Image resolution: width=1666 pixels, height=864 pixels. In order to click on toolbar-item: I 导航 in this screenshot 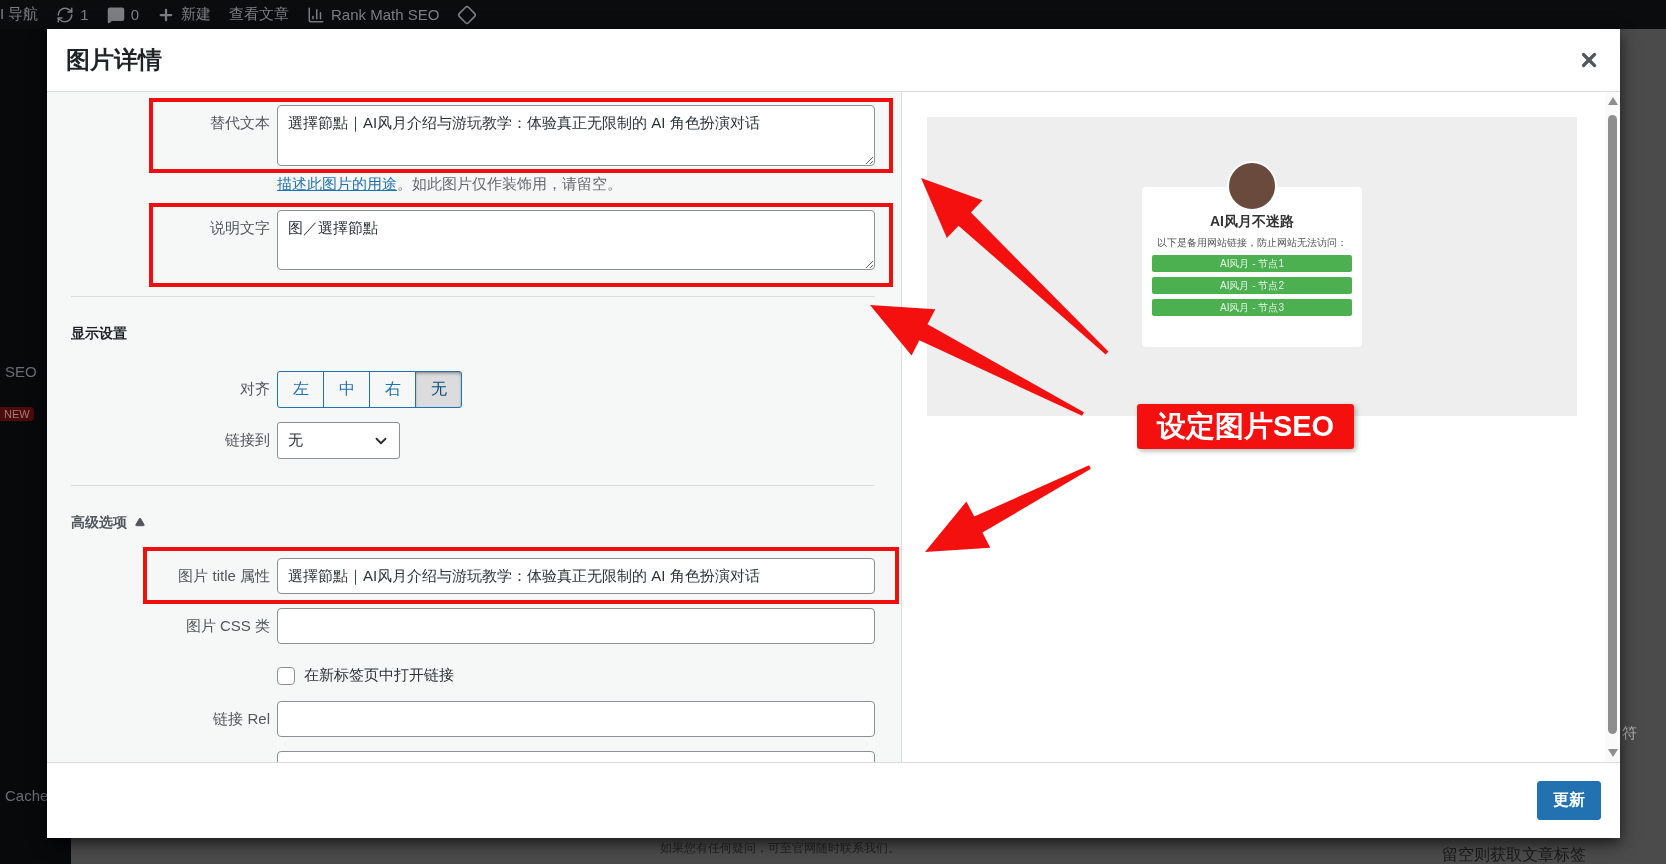, I will do `click(19, 14)`.